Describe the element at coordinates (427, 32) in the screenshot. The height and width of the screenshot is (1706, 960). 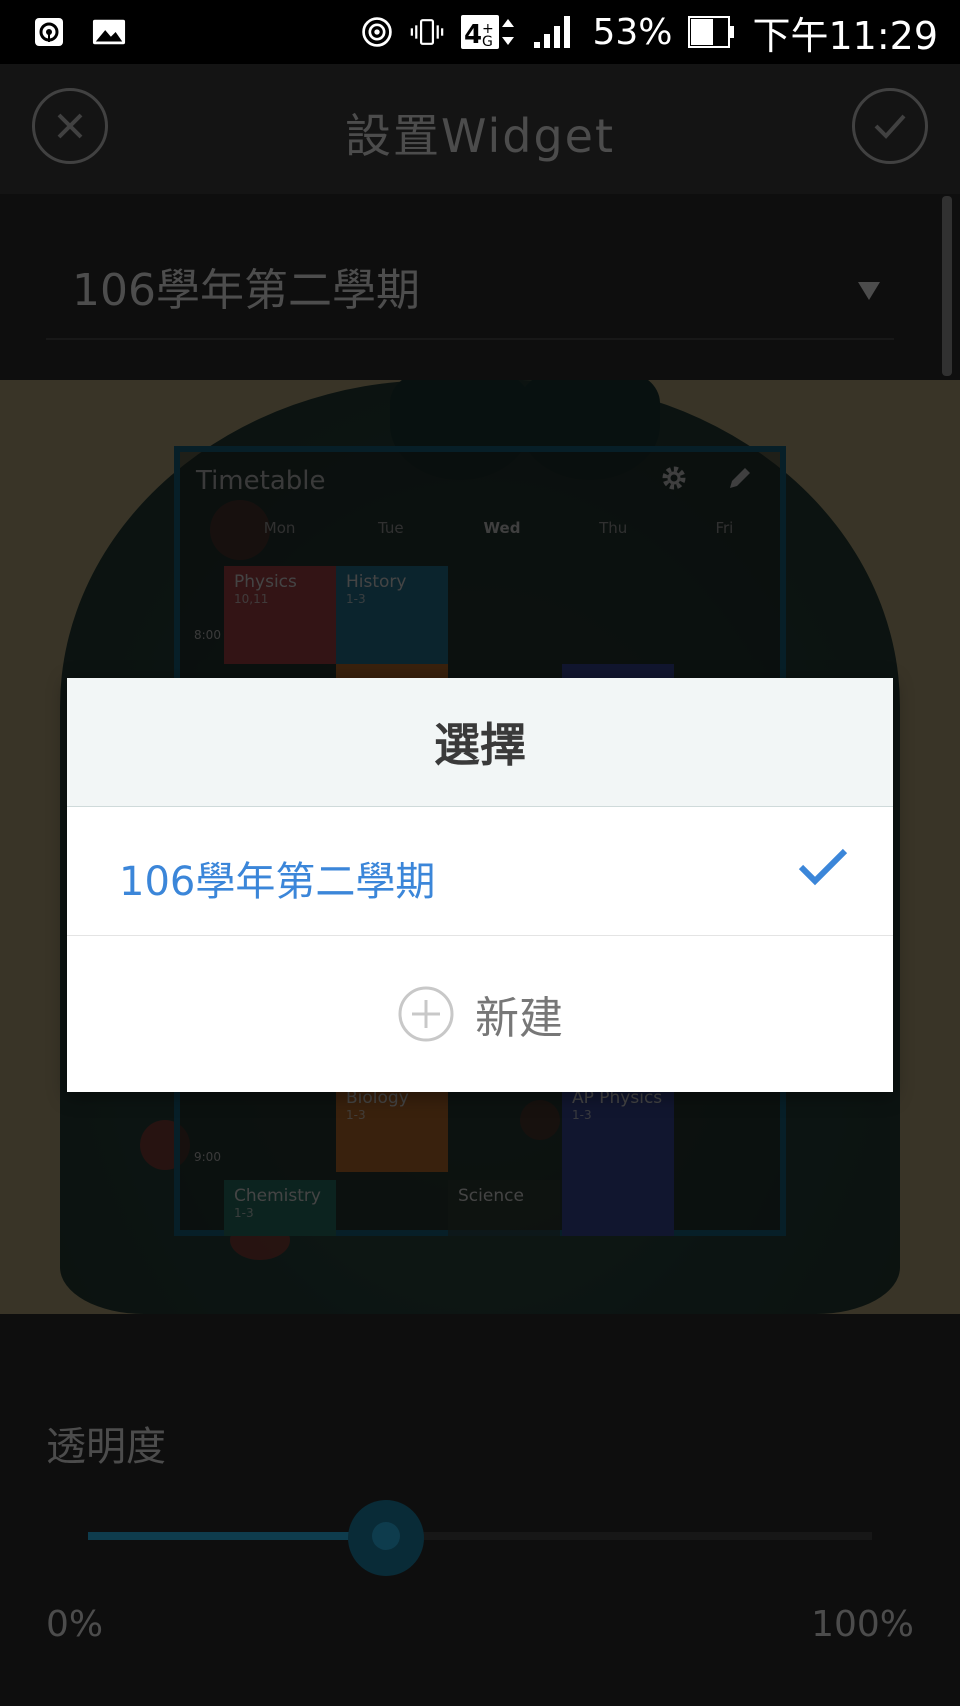
I see `vibrate-icon` at that location.